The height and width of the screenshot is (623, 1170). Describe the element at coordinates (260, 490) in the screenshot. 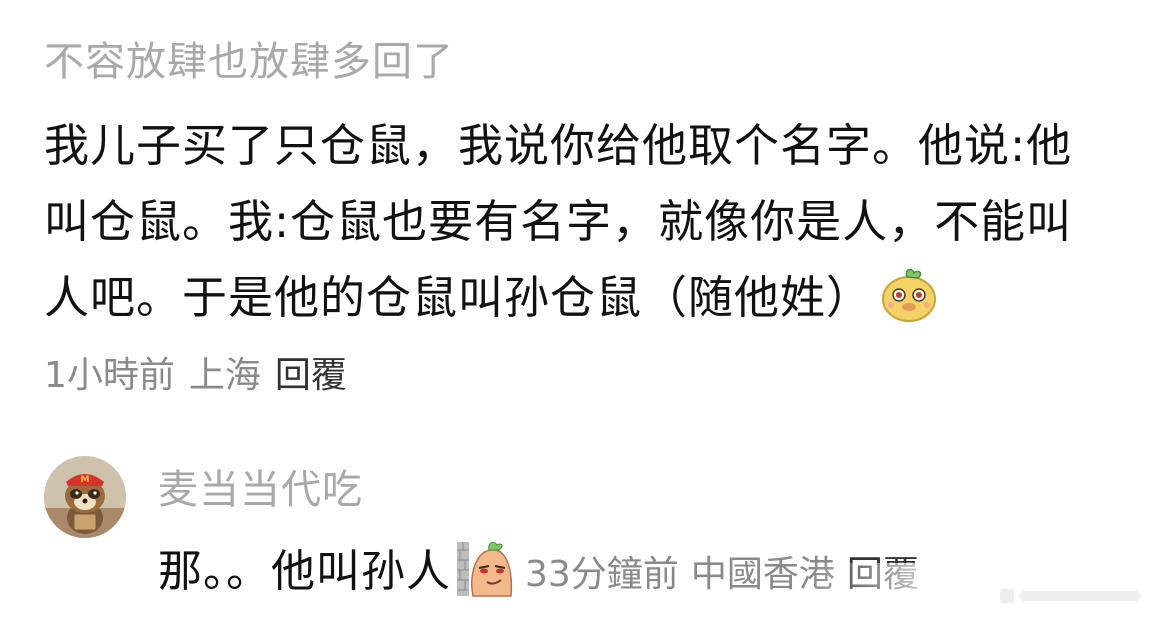

I see `reply-username: 麦当当代吃` at that location.